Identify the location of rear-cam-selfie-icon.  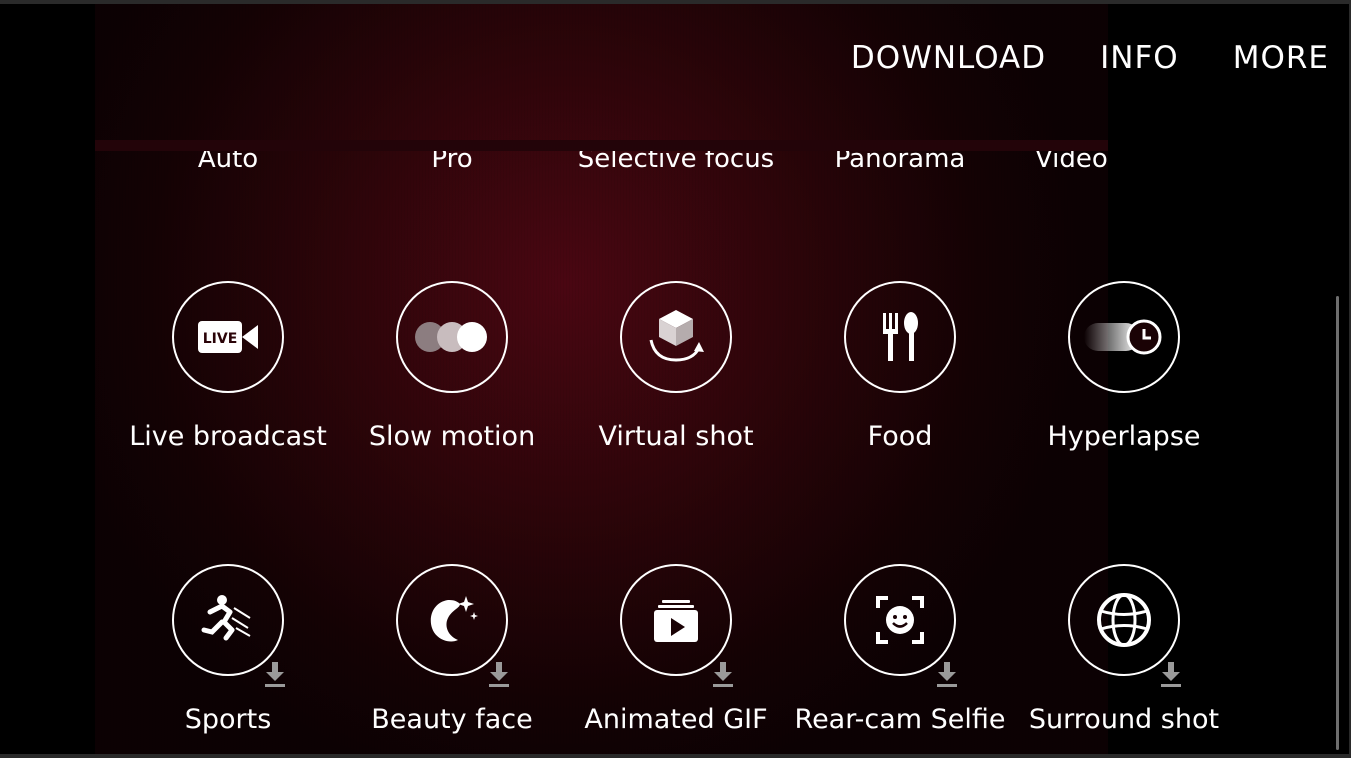
(900, 620).